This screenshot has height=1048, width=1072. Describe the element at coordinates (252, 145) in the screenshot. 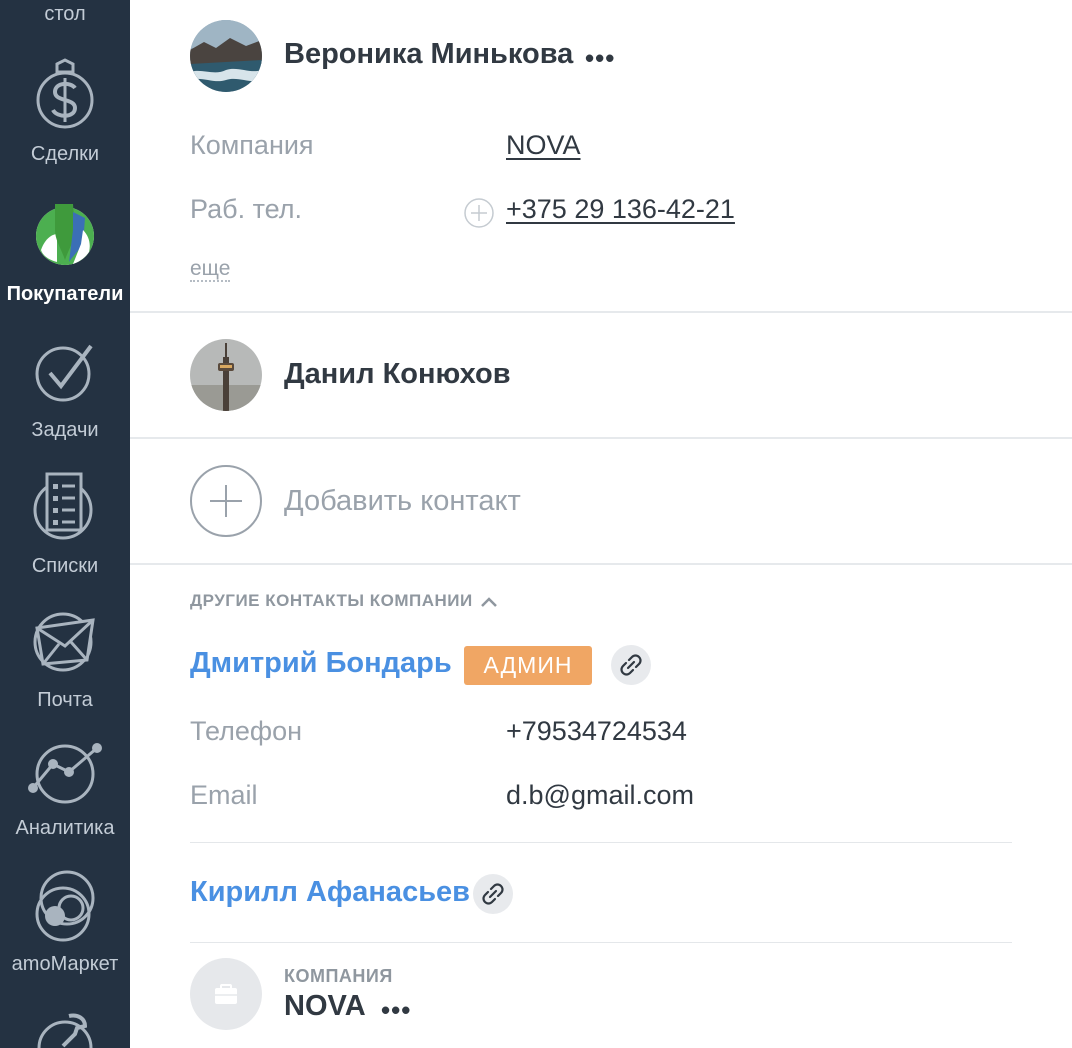

I see `field-label: Компания` at that location.